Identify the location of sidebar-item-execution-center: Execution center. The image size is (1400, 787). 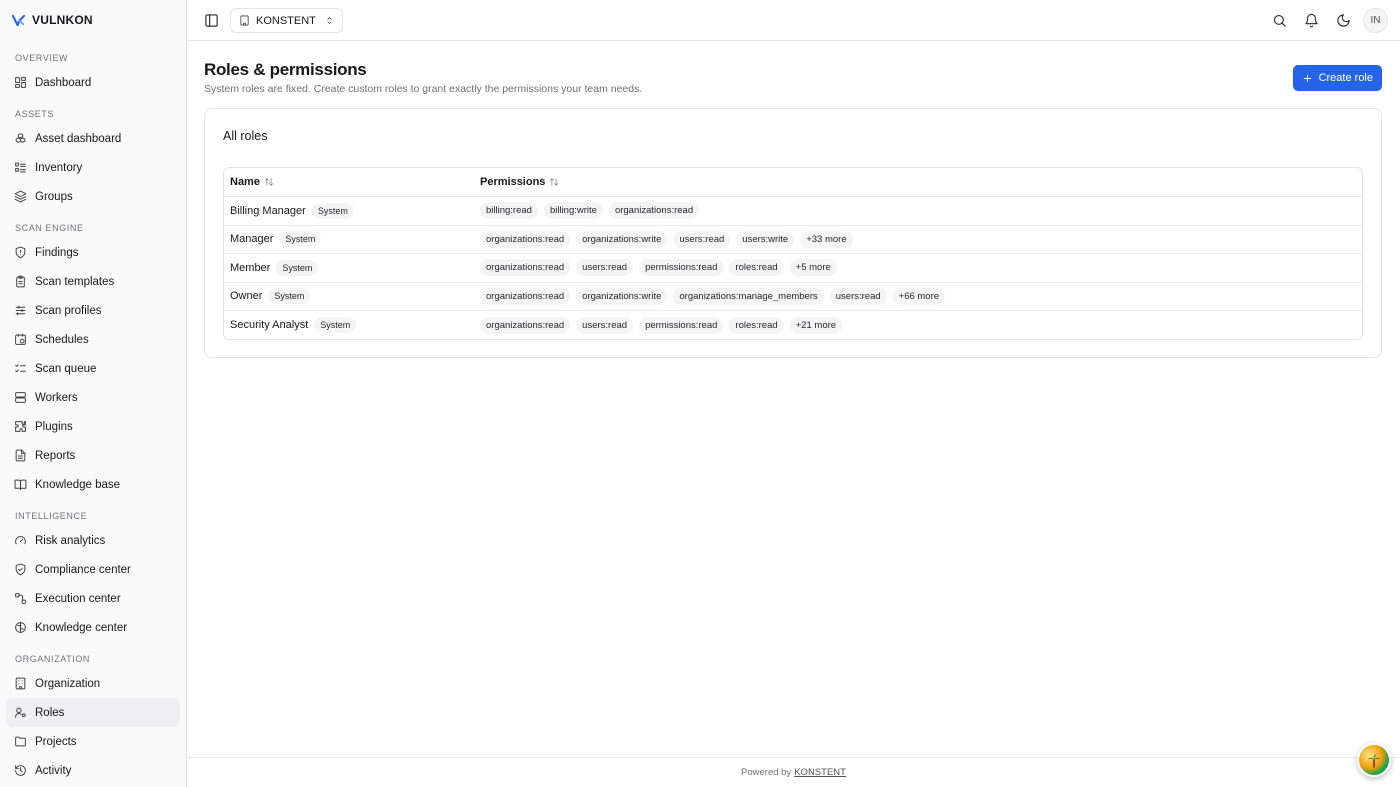
(93, 598).